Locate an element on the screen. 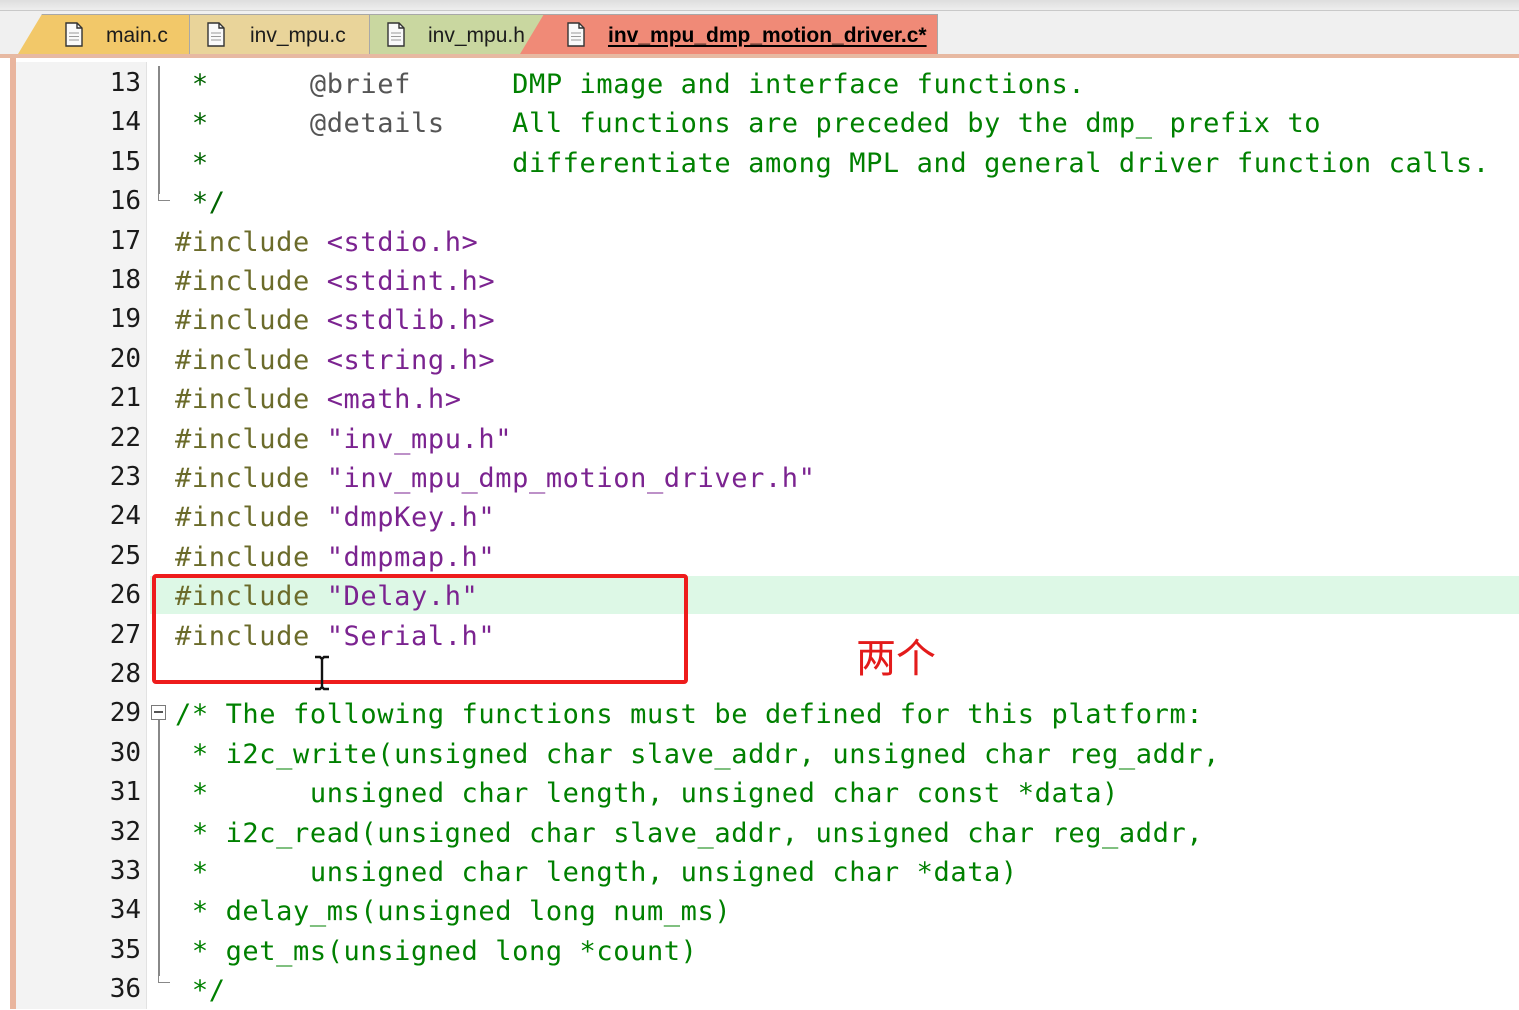 The image size is (1519, 1010). code-line: 16 */ is located at coordinates (759, 201).